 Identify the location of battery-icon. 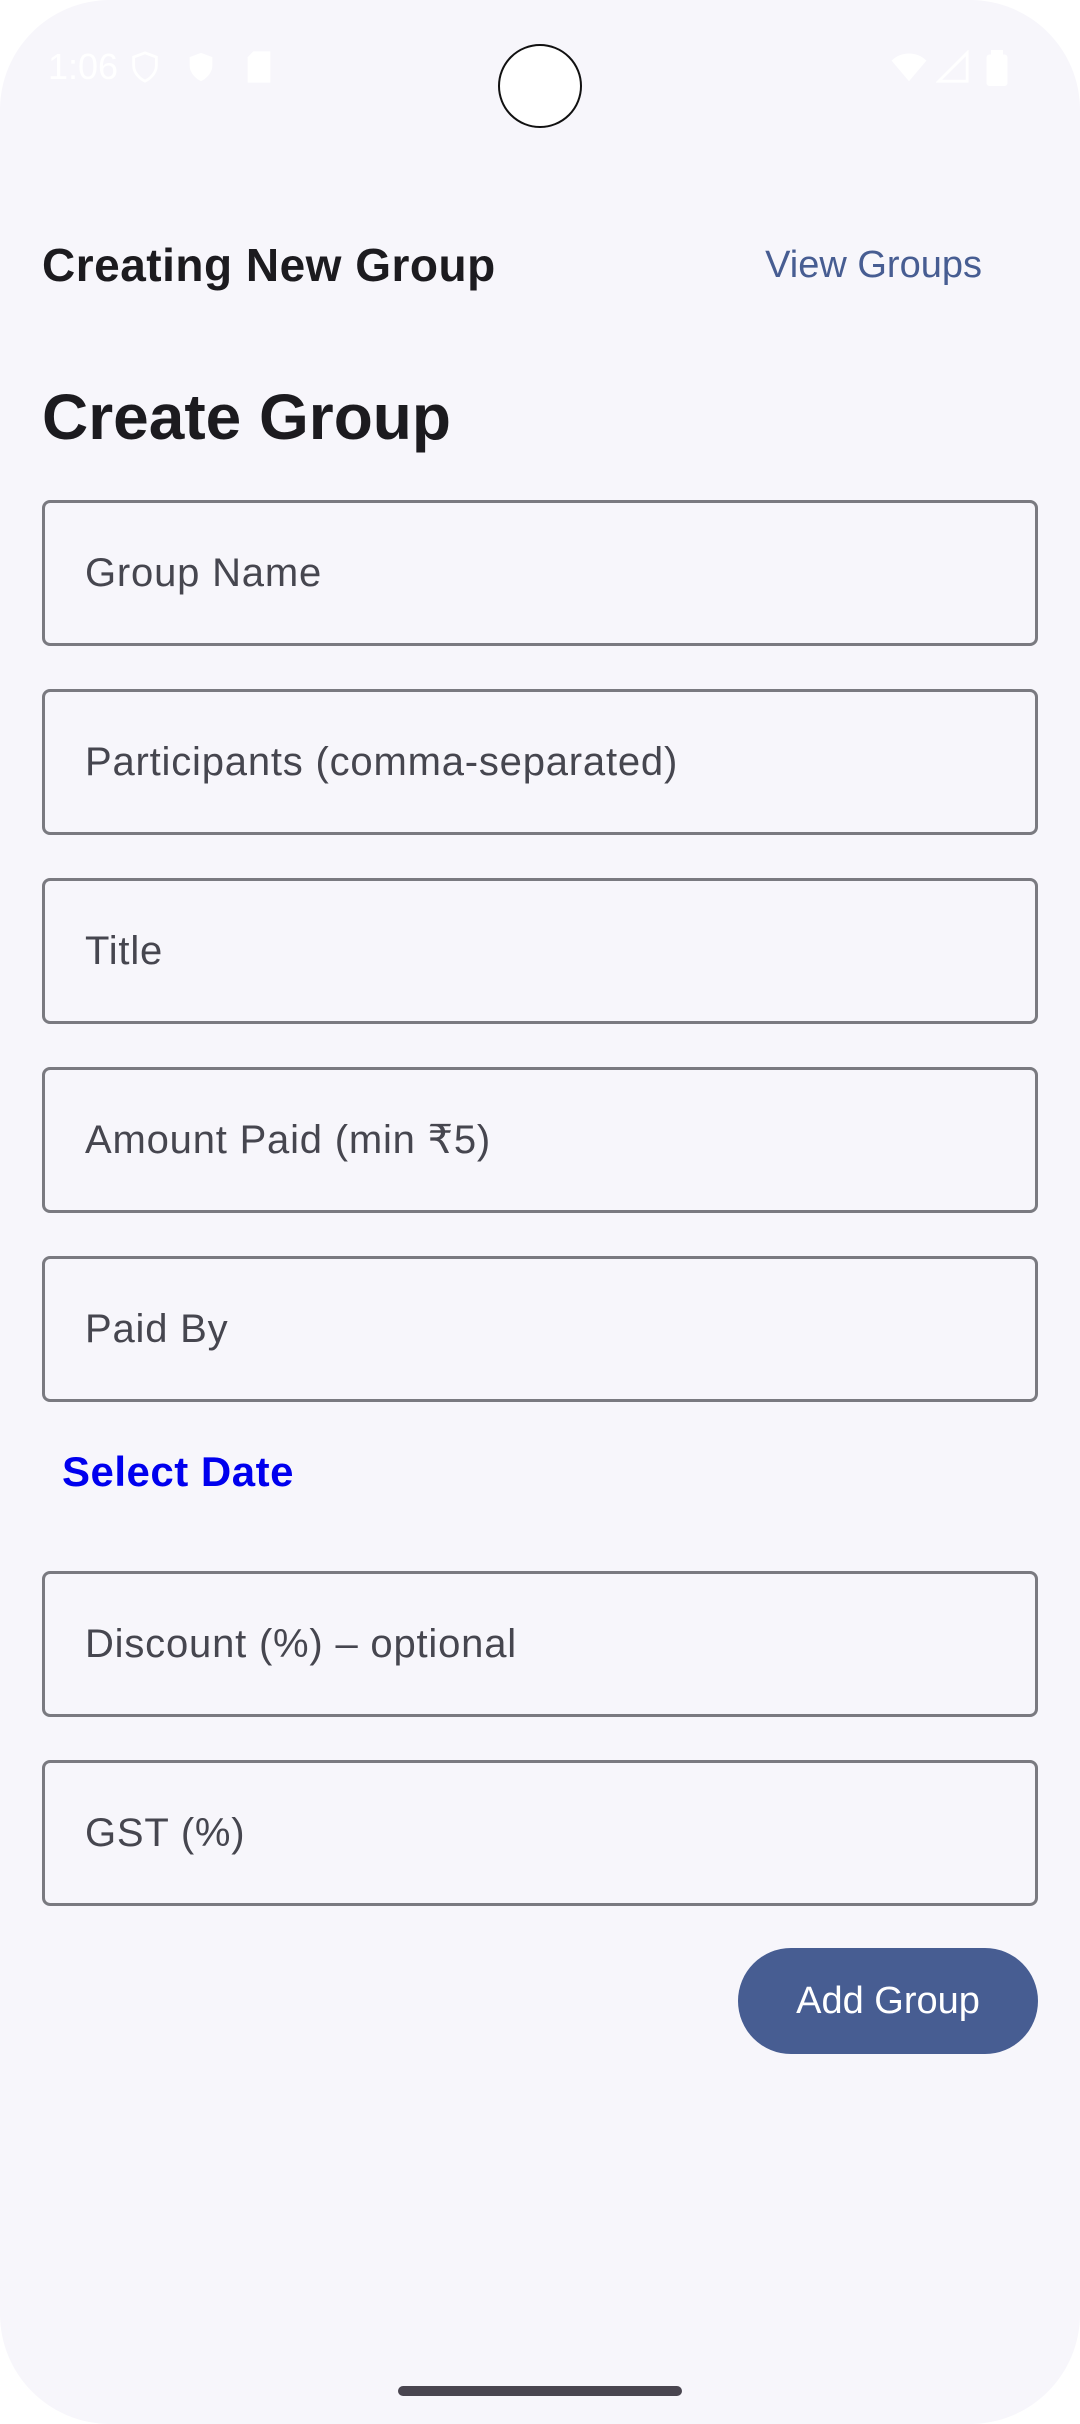
(1003, 68).